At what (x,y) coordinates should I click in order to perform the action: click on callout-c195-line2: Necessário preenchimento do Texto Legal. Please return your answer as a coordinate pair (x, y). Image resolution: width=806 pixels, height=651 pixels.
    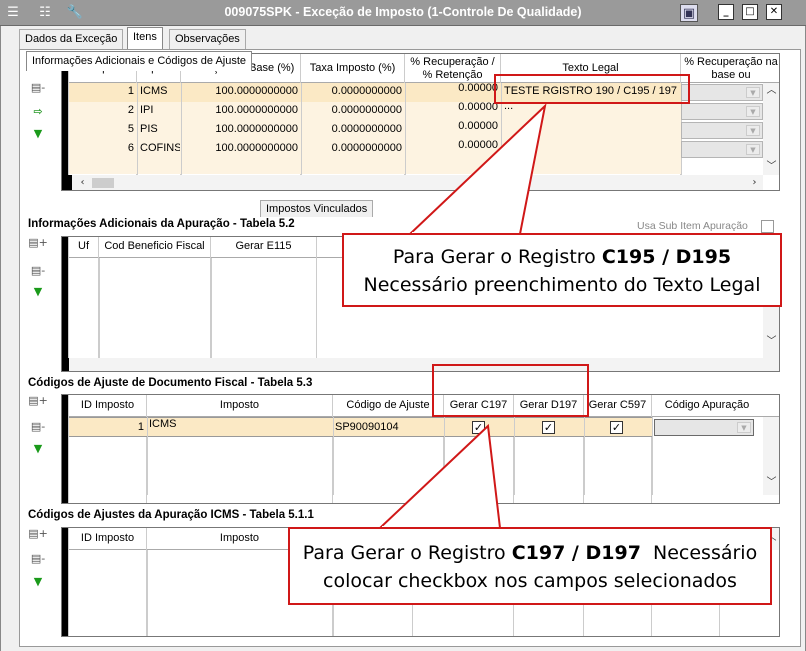
    Looking at the image, I should click on (562, 285).